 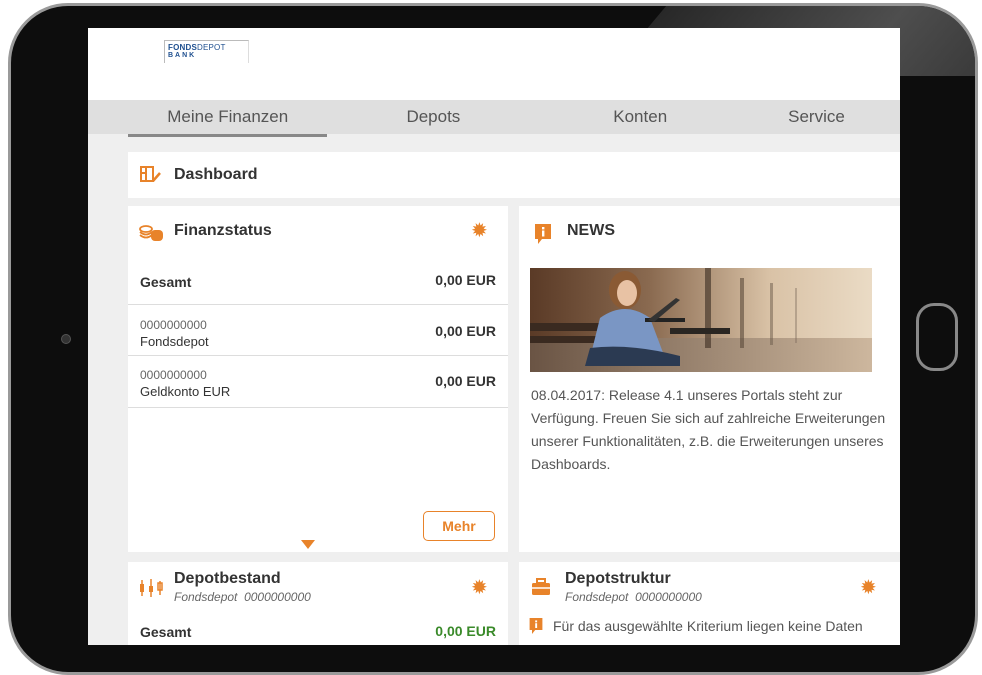 What do you see at coordinates (514, 175) in the screenshot?
I see `dashboard-header: Dashboard` at bounding box center [514, 175].